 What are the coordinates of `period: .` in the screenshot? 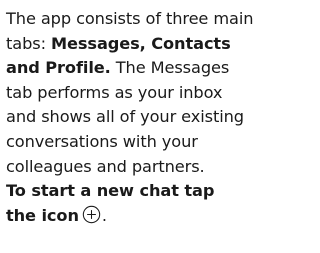 It's located at (104, 215).